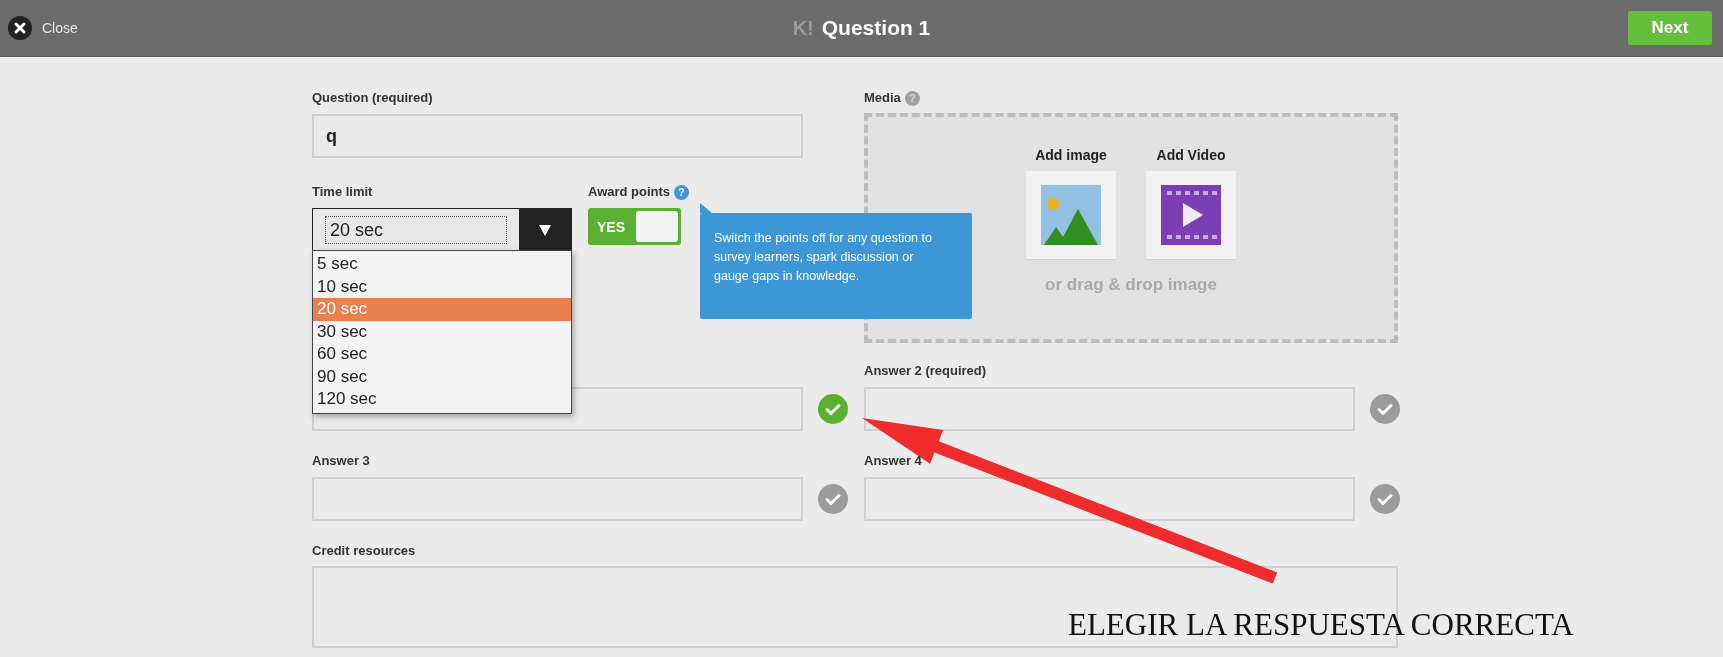 Image resolution: width=1723 pixels, height=657 pixels. What do you see at coordinates (373, 98) in the screenshot?
I see `field-label: Question (required)` at bounding box center [373, 98].